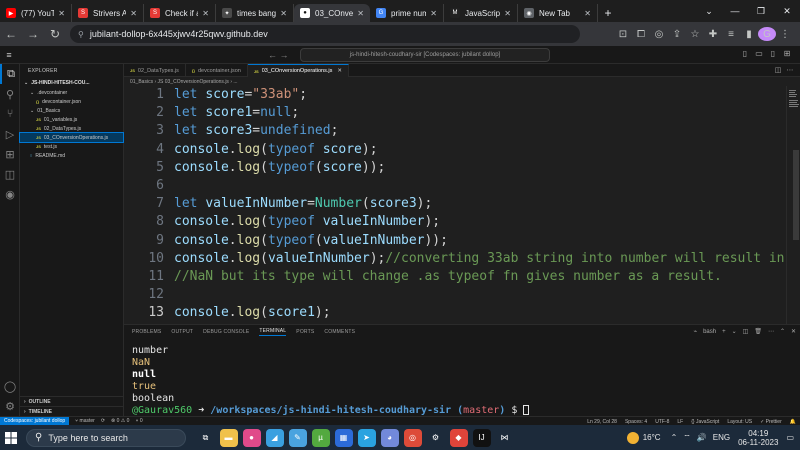 This screenshot has width=800, height=450. What do you see at coordinates (687, 438) in the screenshot?
I see `network-icon: ⌔` at bounding box center [687, 438].